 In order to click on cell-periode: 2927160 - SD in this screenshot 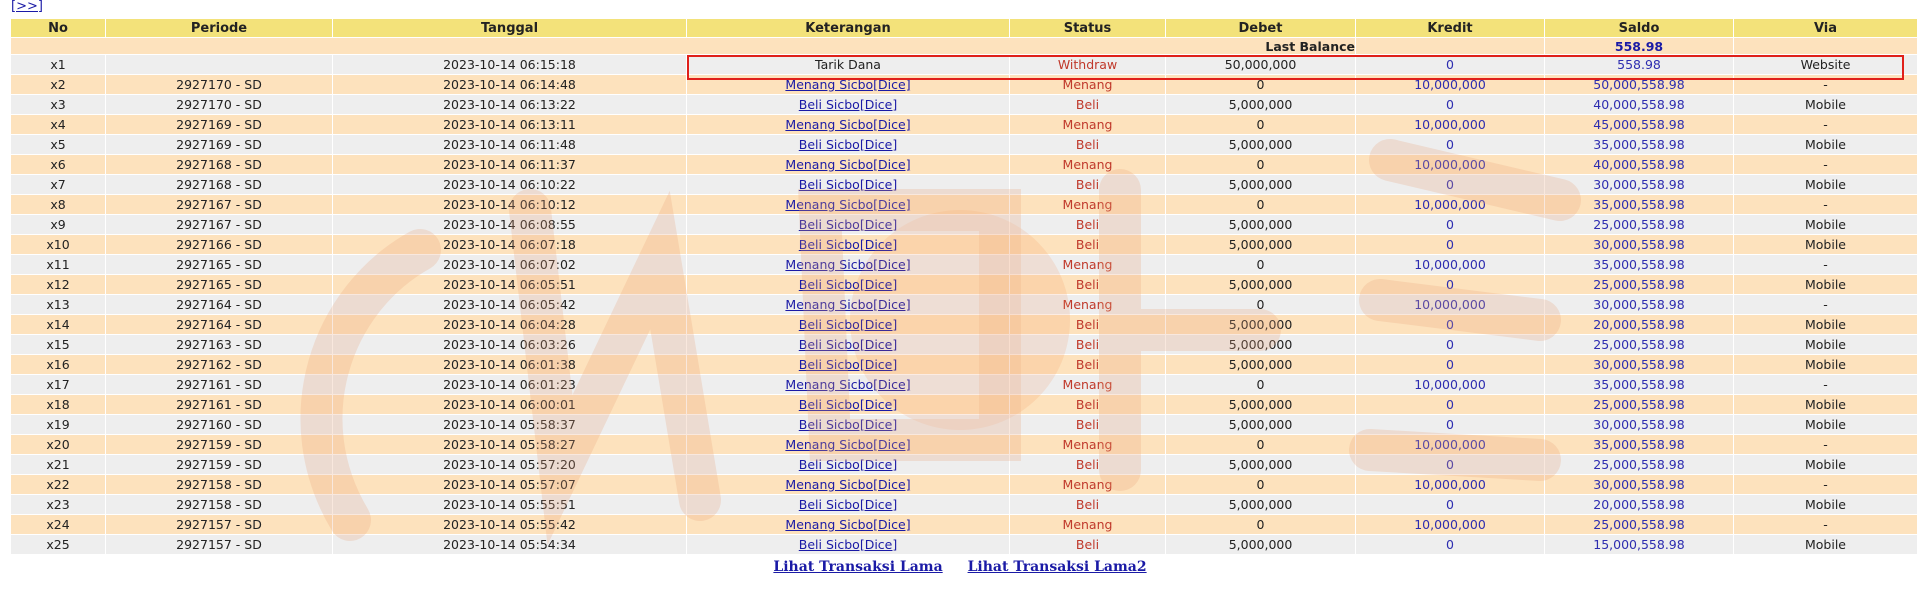, I will do `click(219, 424)`.